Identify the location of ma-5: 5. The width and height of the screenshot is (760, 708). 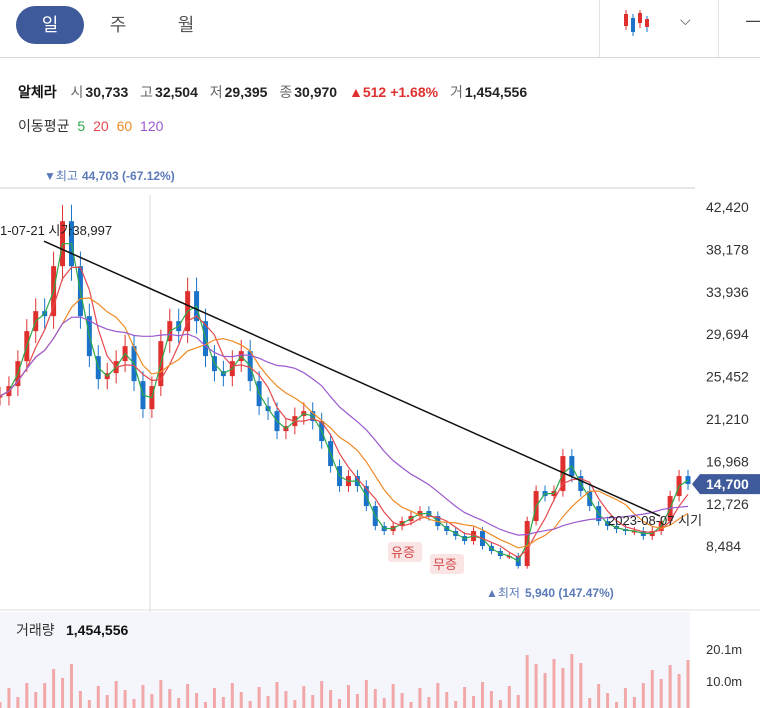
(81, 126).